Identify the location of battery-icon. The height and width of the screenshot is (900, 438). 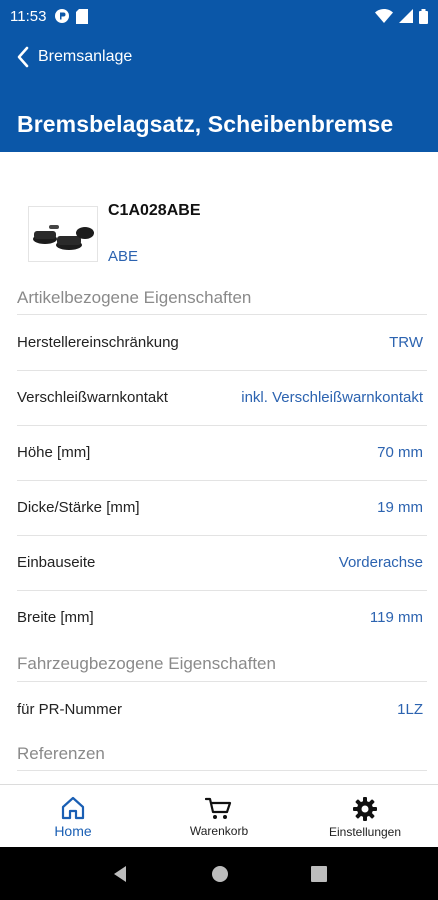
(423, 16).